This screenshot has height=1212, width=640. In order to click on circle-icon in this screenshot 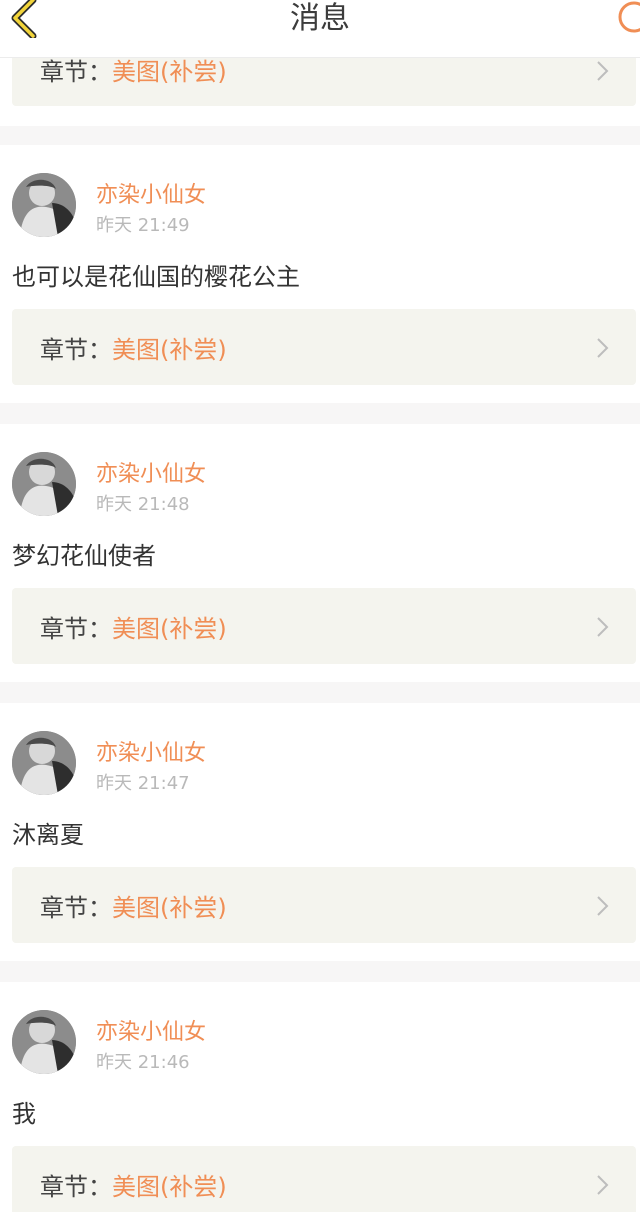, I will do `click(623, 21)`.